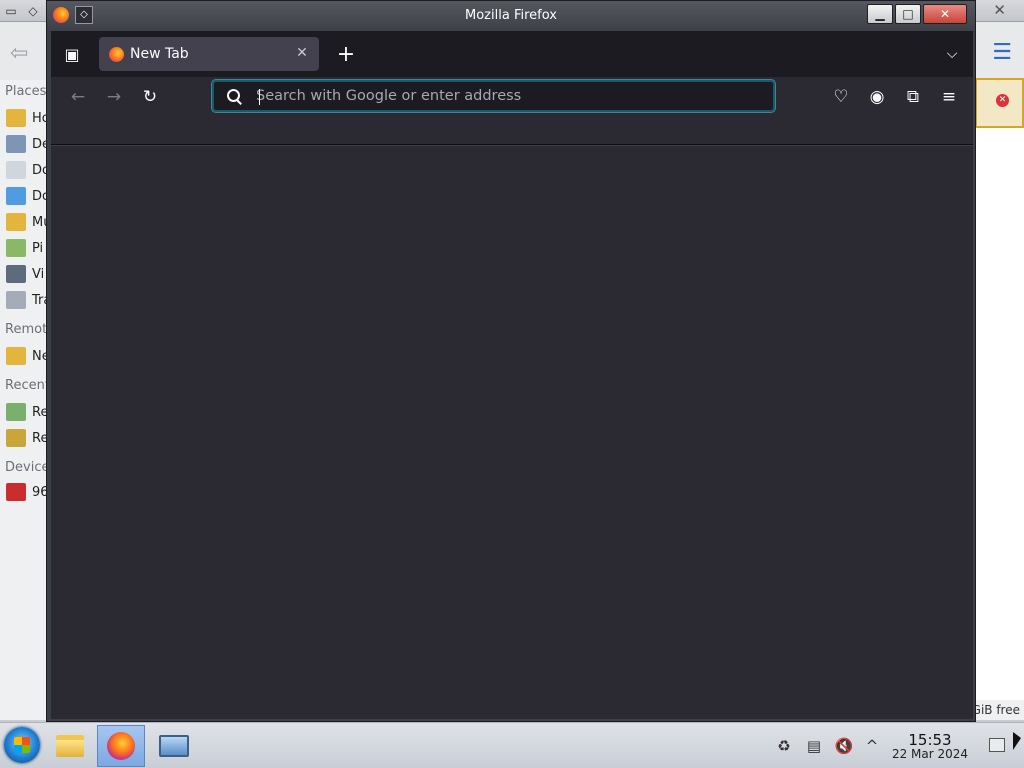 This screenshot has width=1024, height=768. I want to click on back-button: ←, so click(78, 97).